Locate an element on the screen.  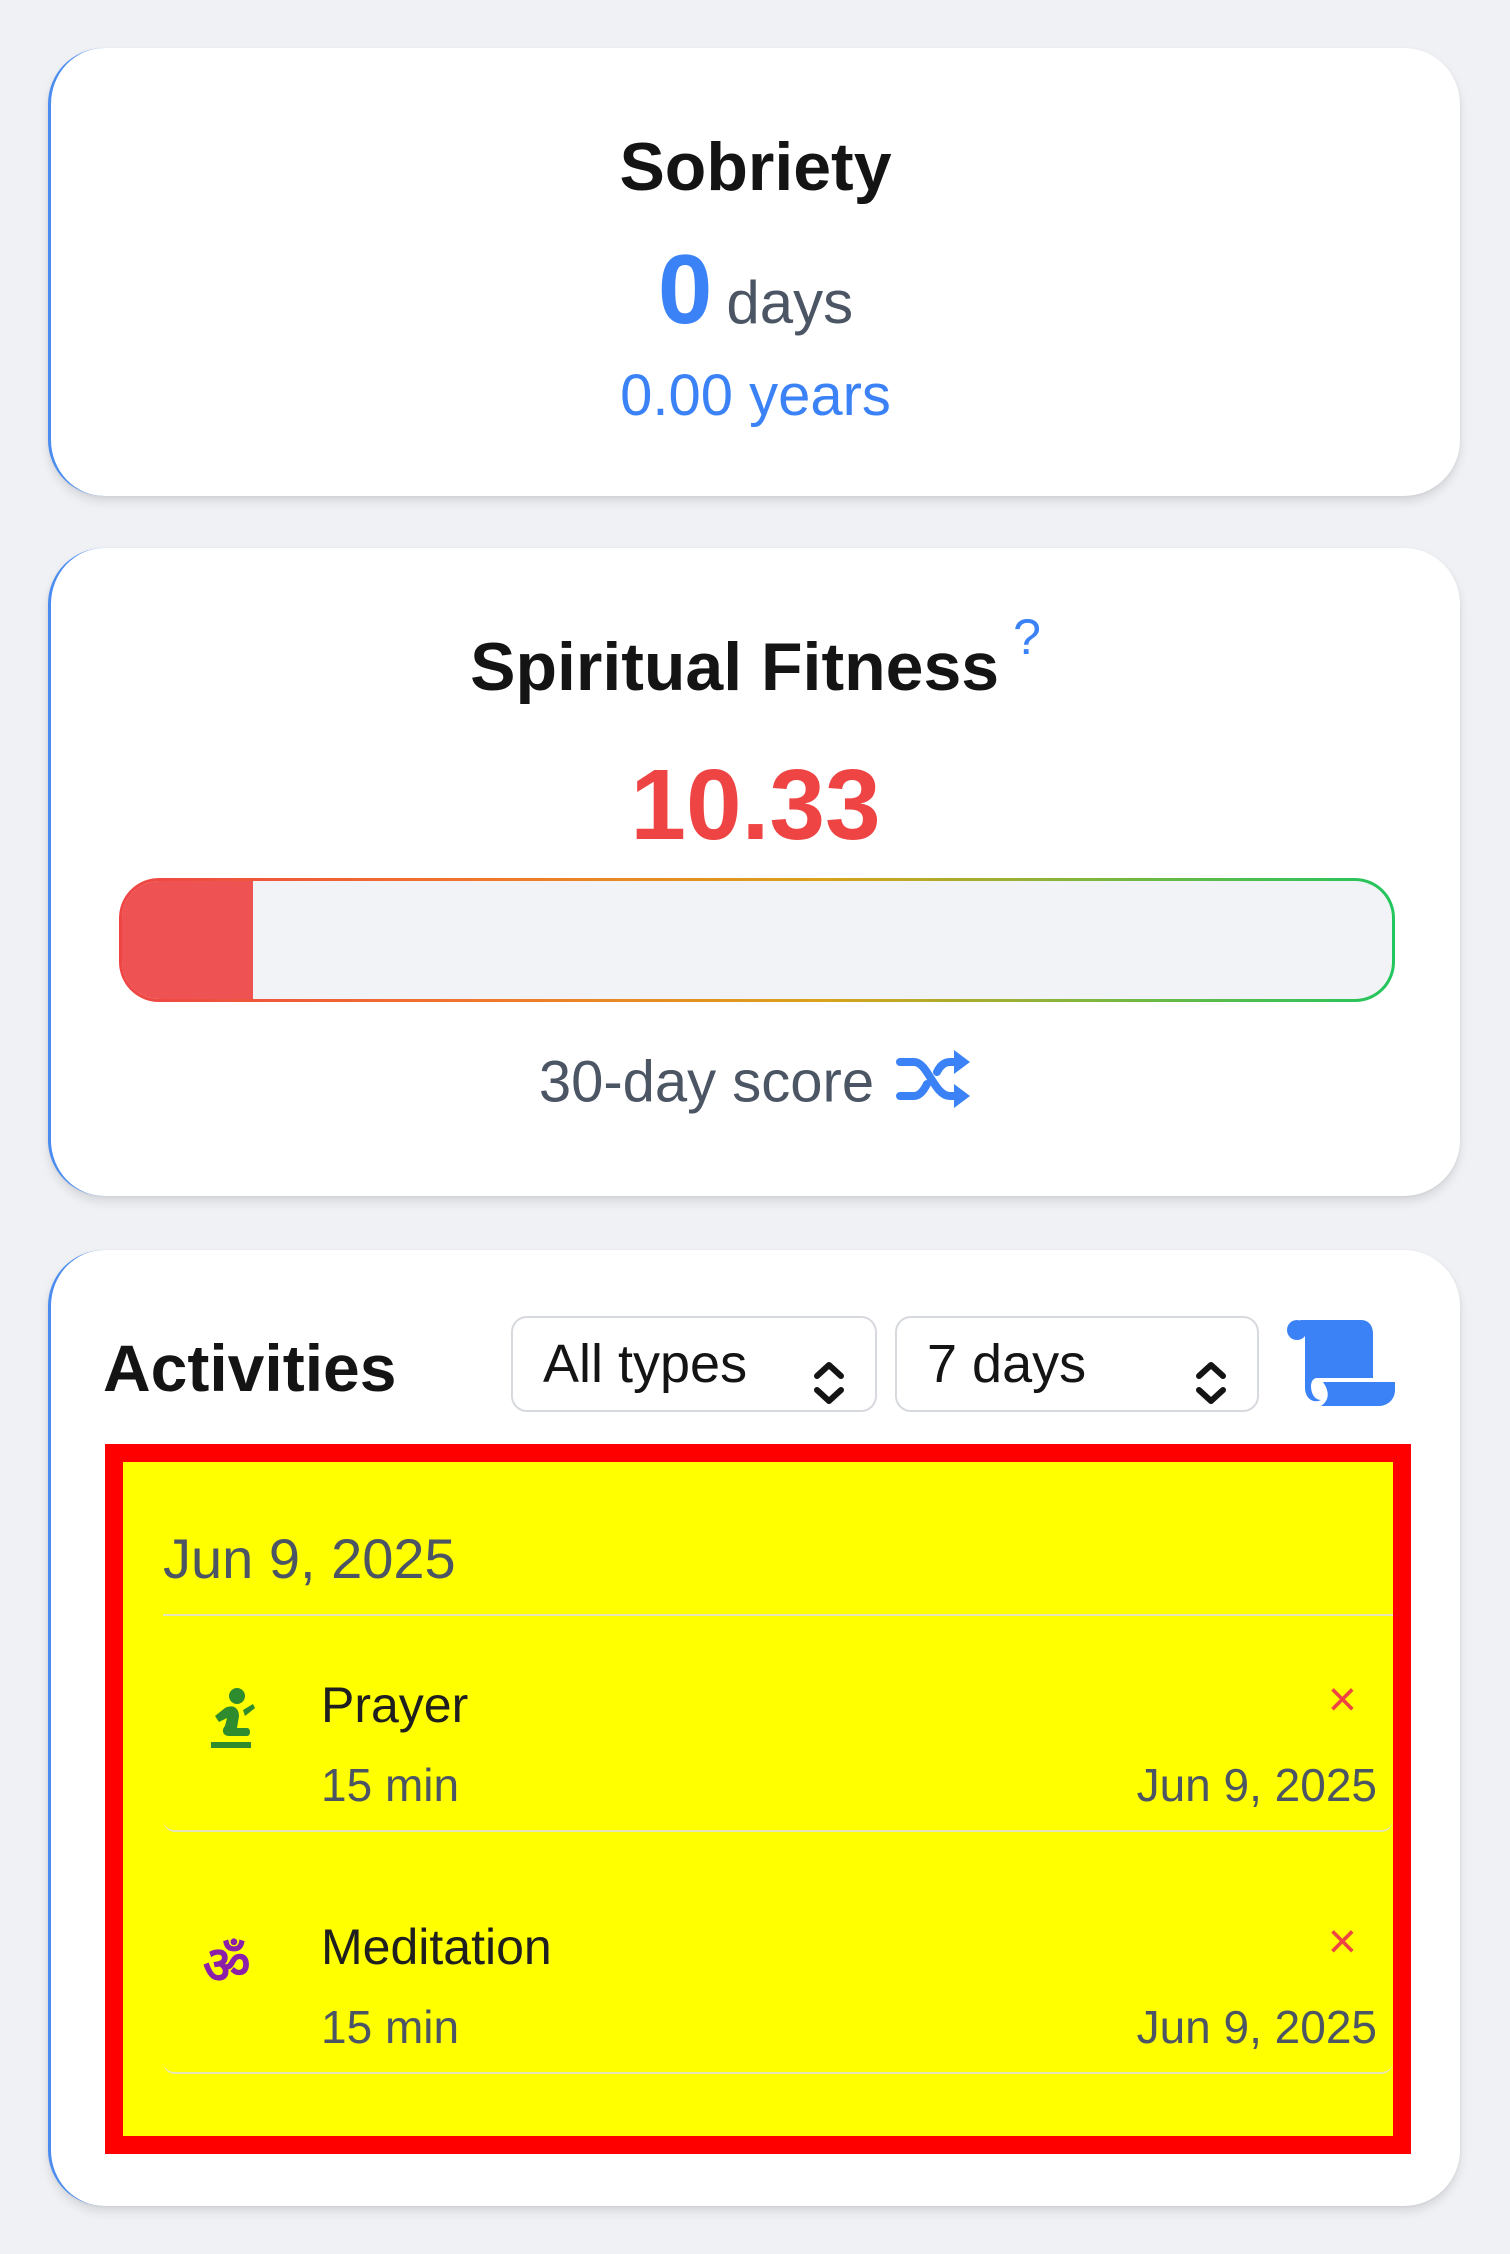
sobriety-days-unit: days is located at coordinates (790, 302).